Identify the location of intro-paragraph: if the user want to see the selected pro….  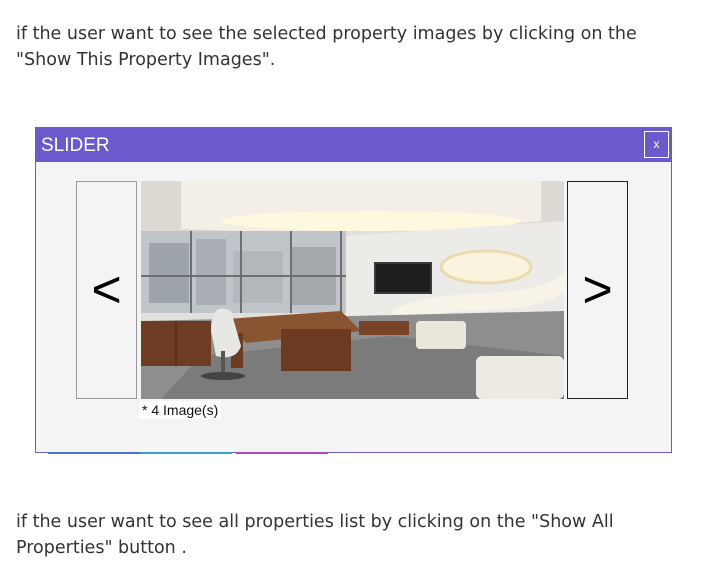
(326, 47).